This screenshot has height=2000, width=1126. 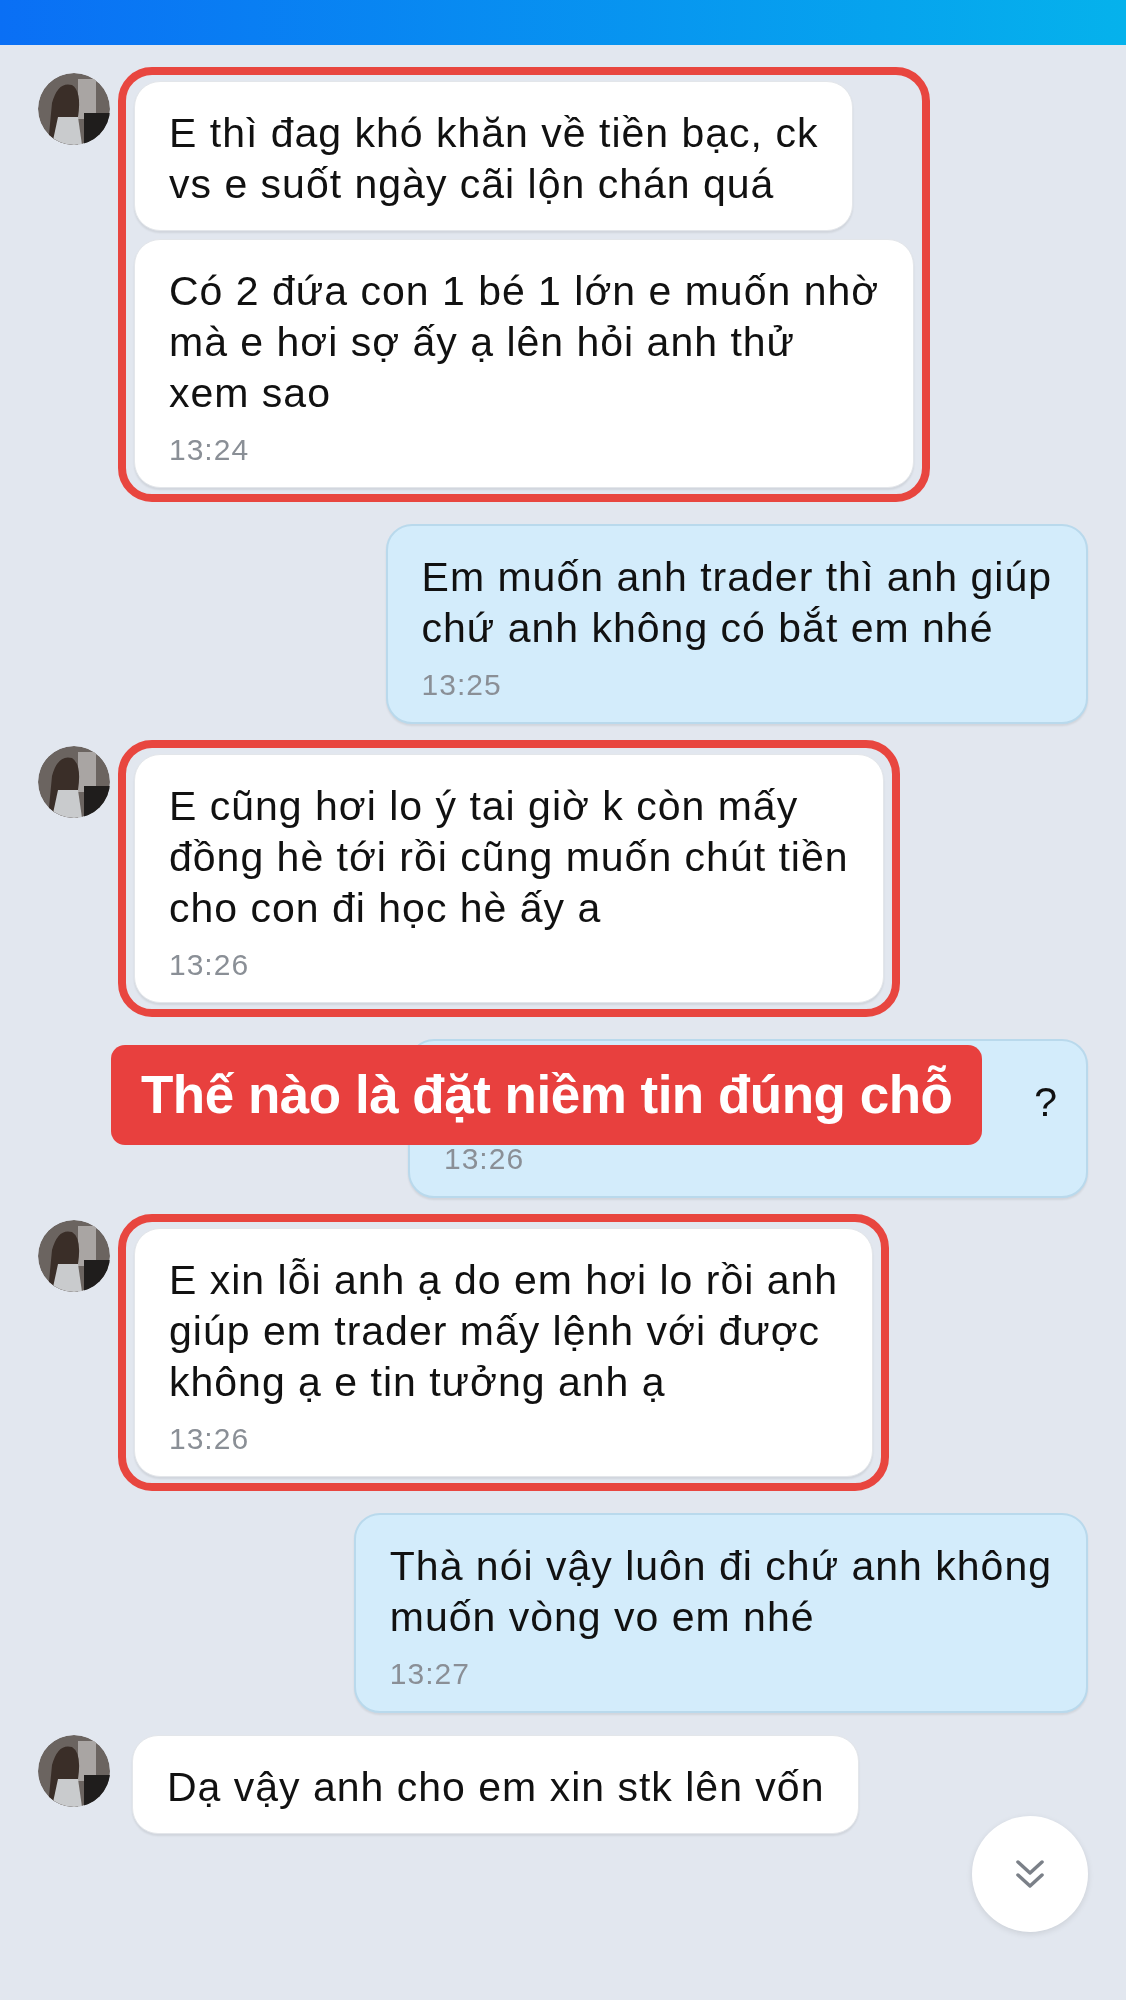 I want to click on message-text: ?, so click(x=1046, y=1102).